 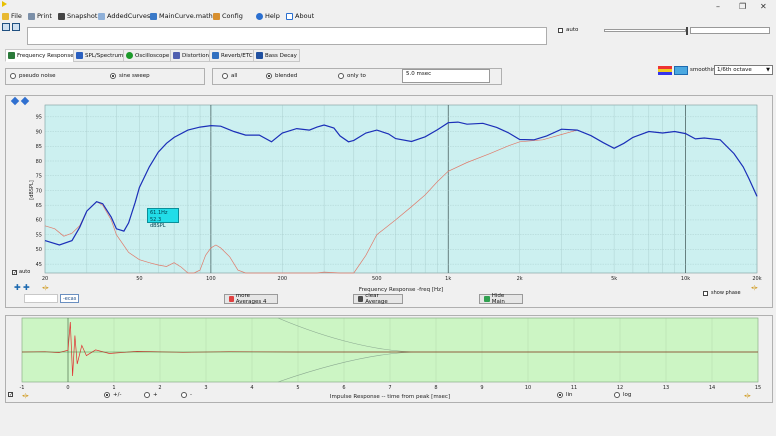 I want to click on ir-x-tick-label: 14, so click(x=712, y=388).